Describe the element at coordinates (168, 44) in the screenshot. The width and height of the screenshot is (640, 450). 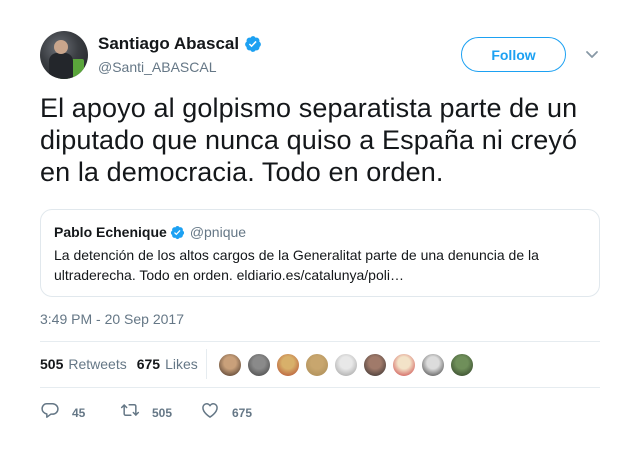
I see `author-display-name: Santiago Abascal` at that location.